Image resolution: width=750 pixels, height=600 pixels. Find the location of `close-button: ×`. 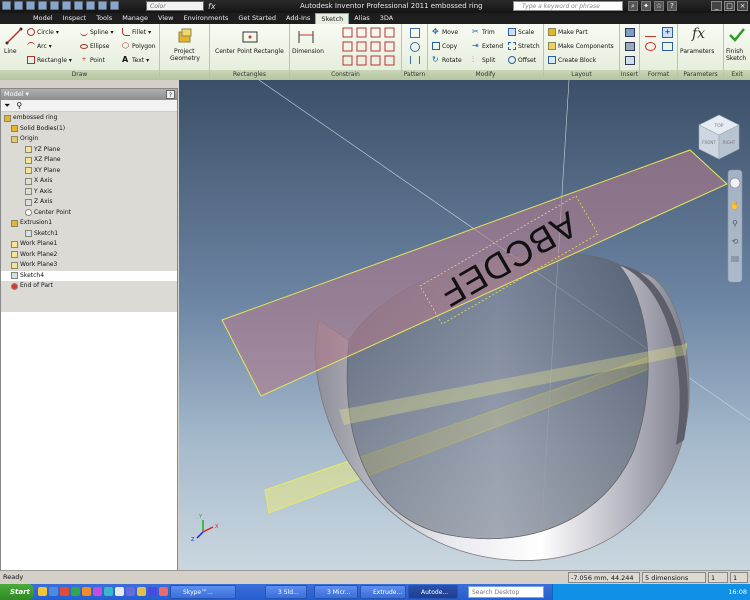

close-button: × is located at coordinates (742, 6).